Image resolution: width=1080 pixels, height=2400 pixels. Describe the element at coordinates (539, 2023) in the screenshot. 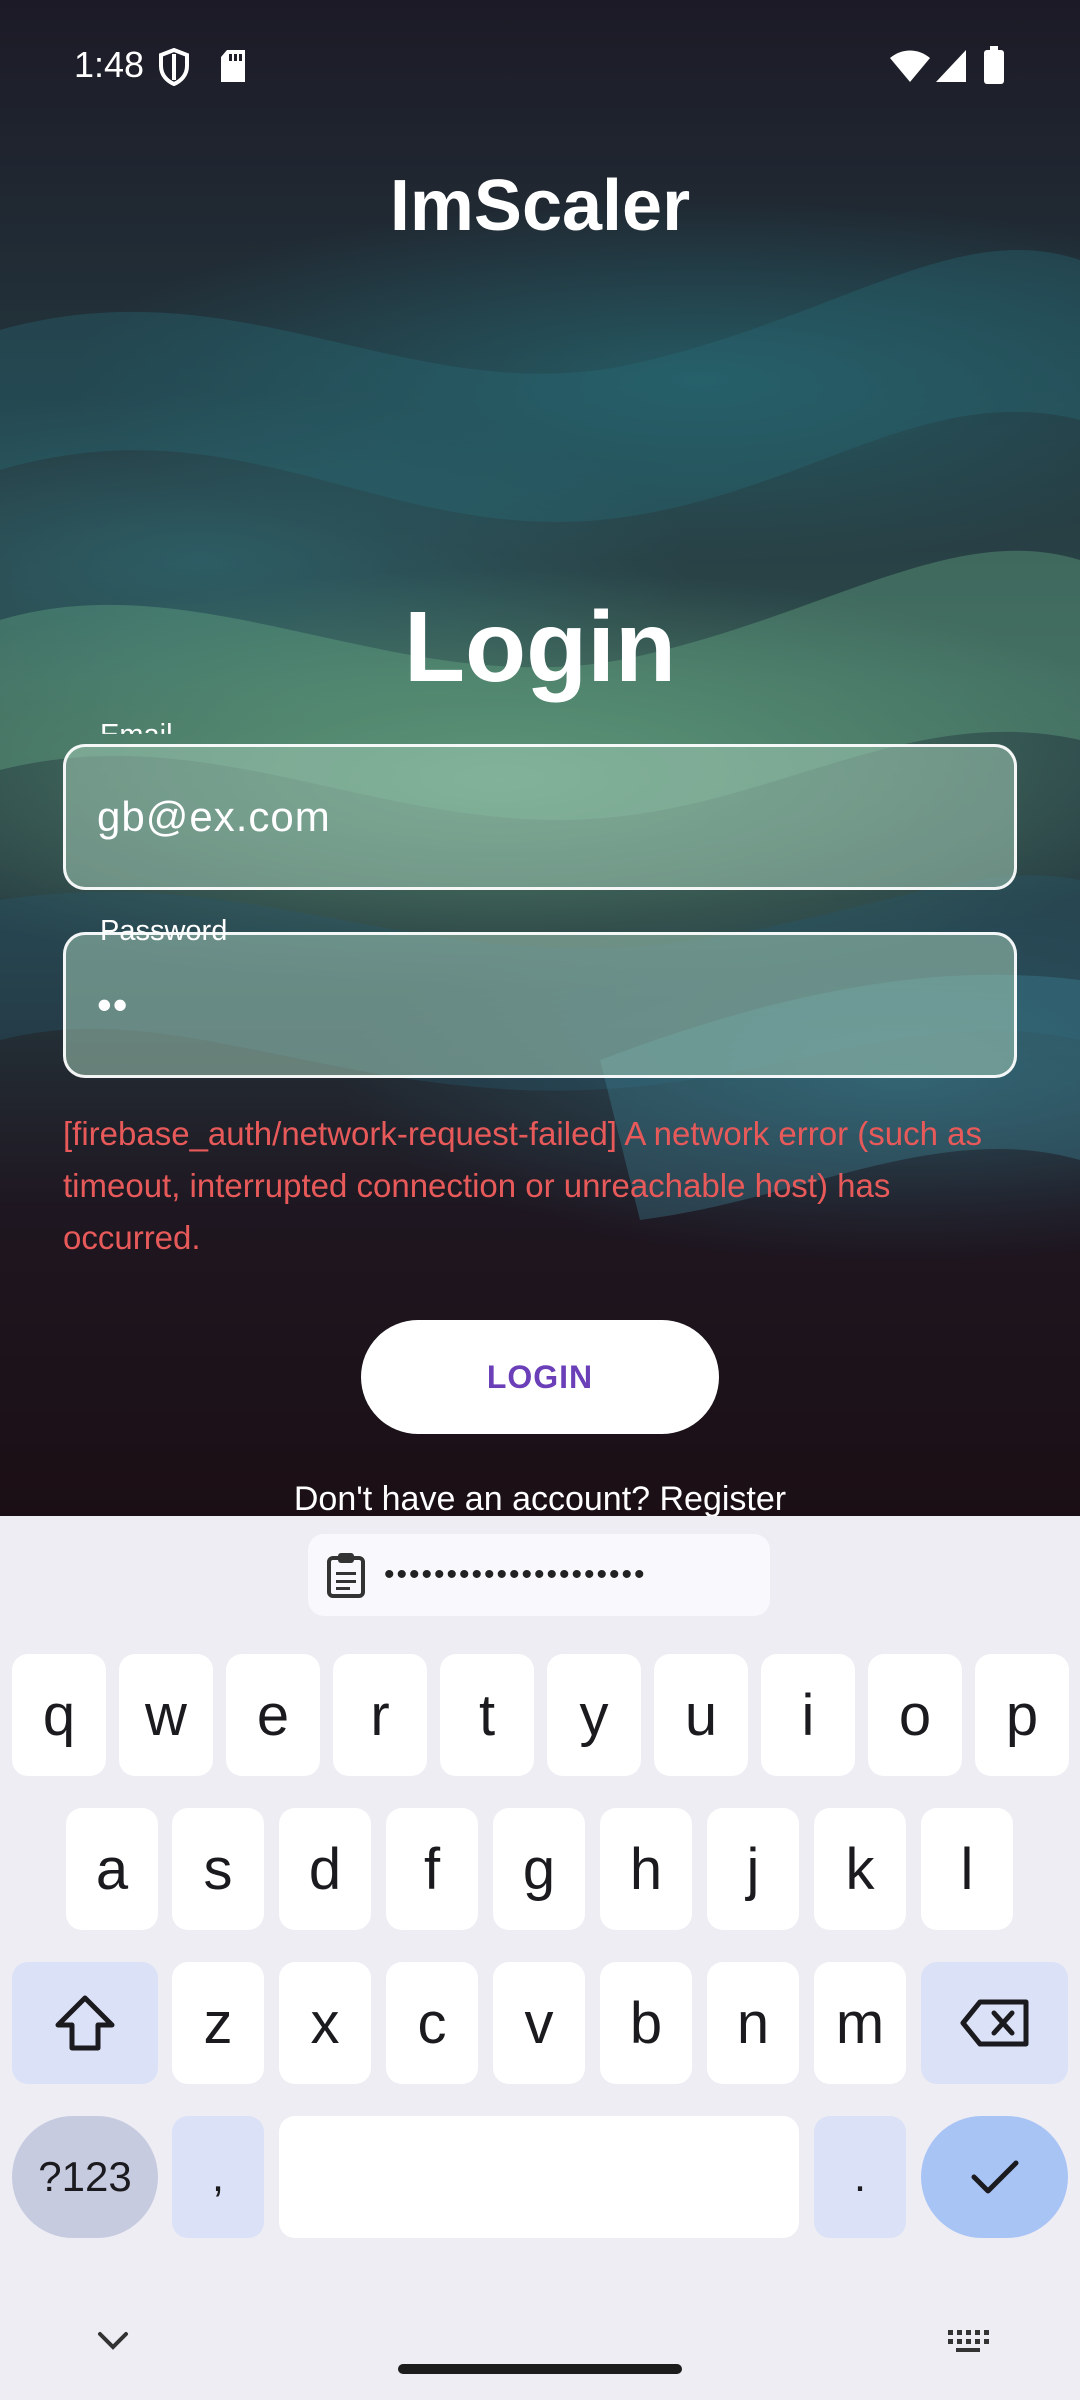

I see `key-v: v` at that location.